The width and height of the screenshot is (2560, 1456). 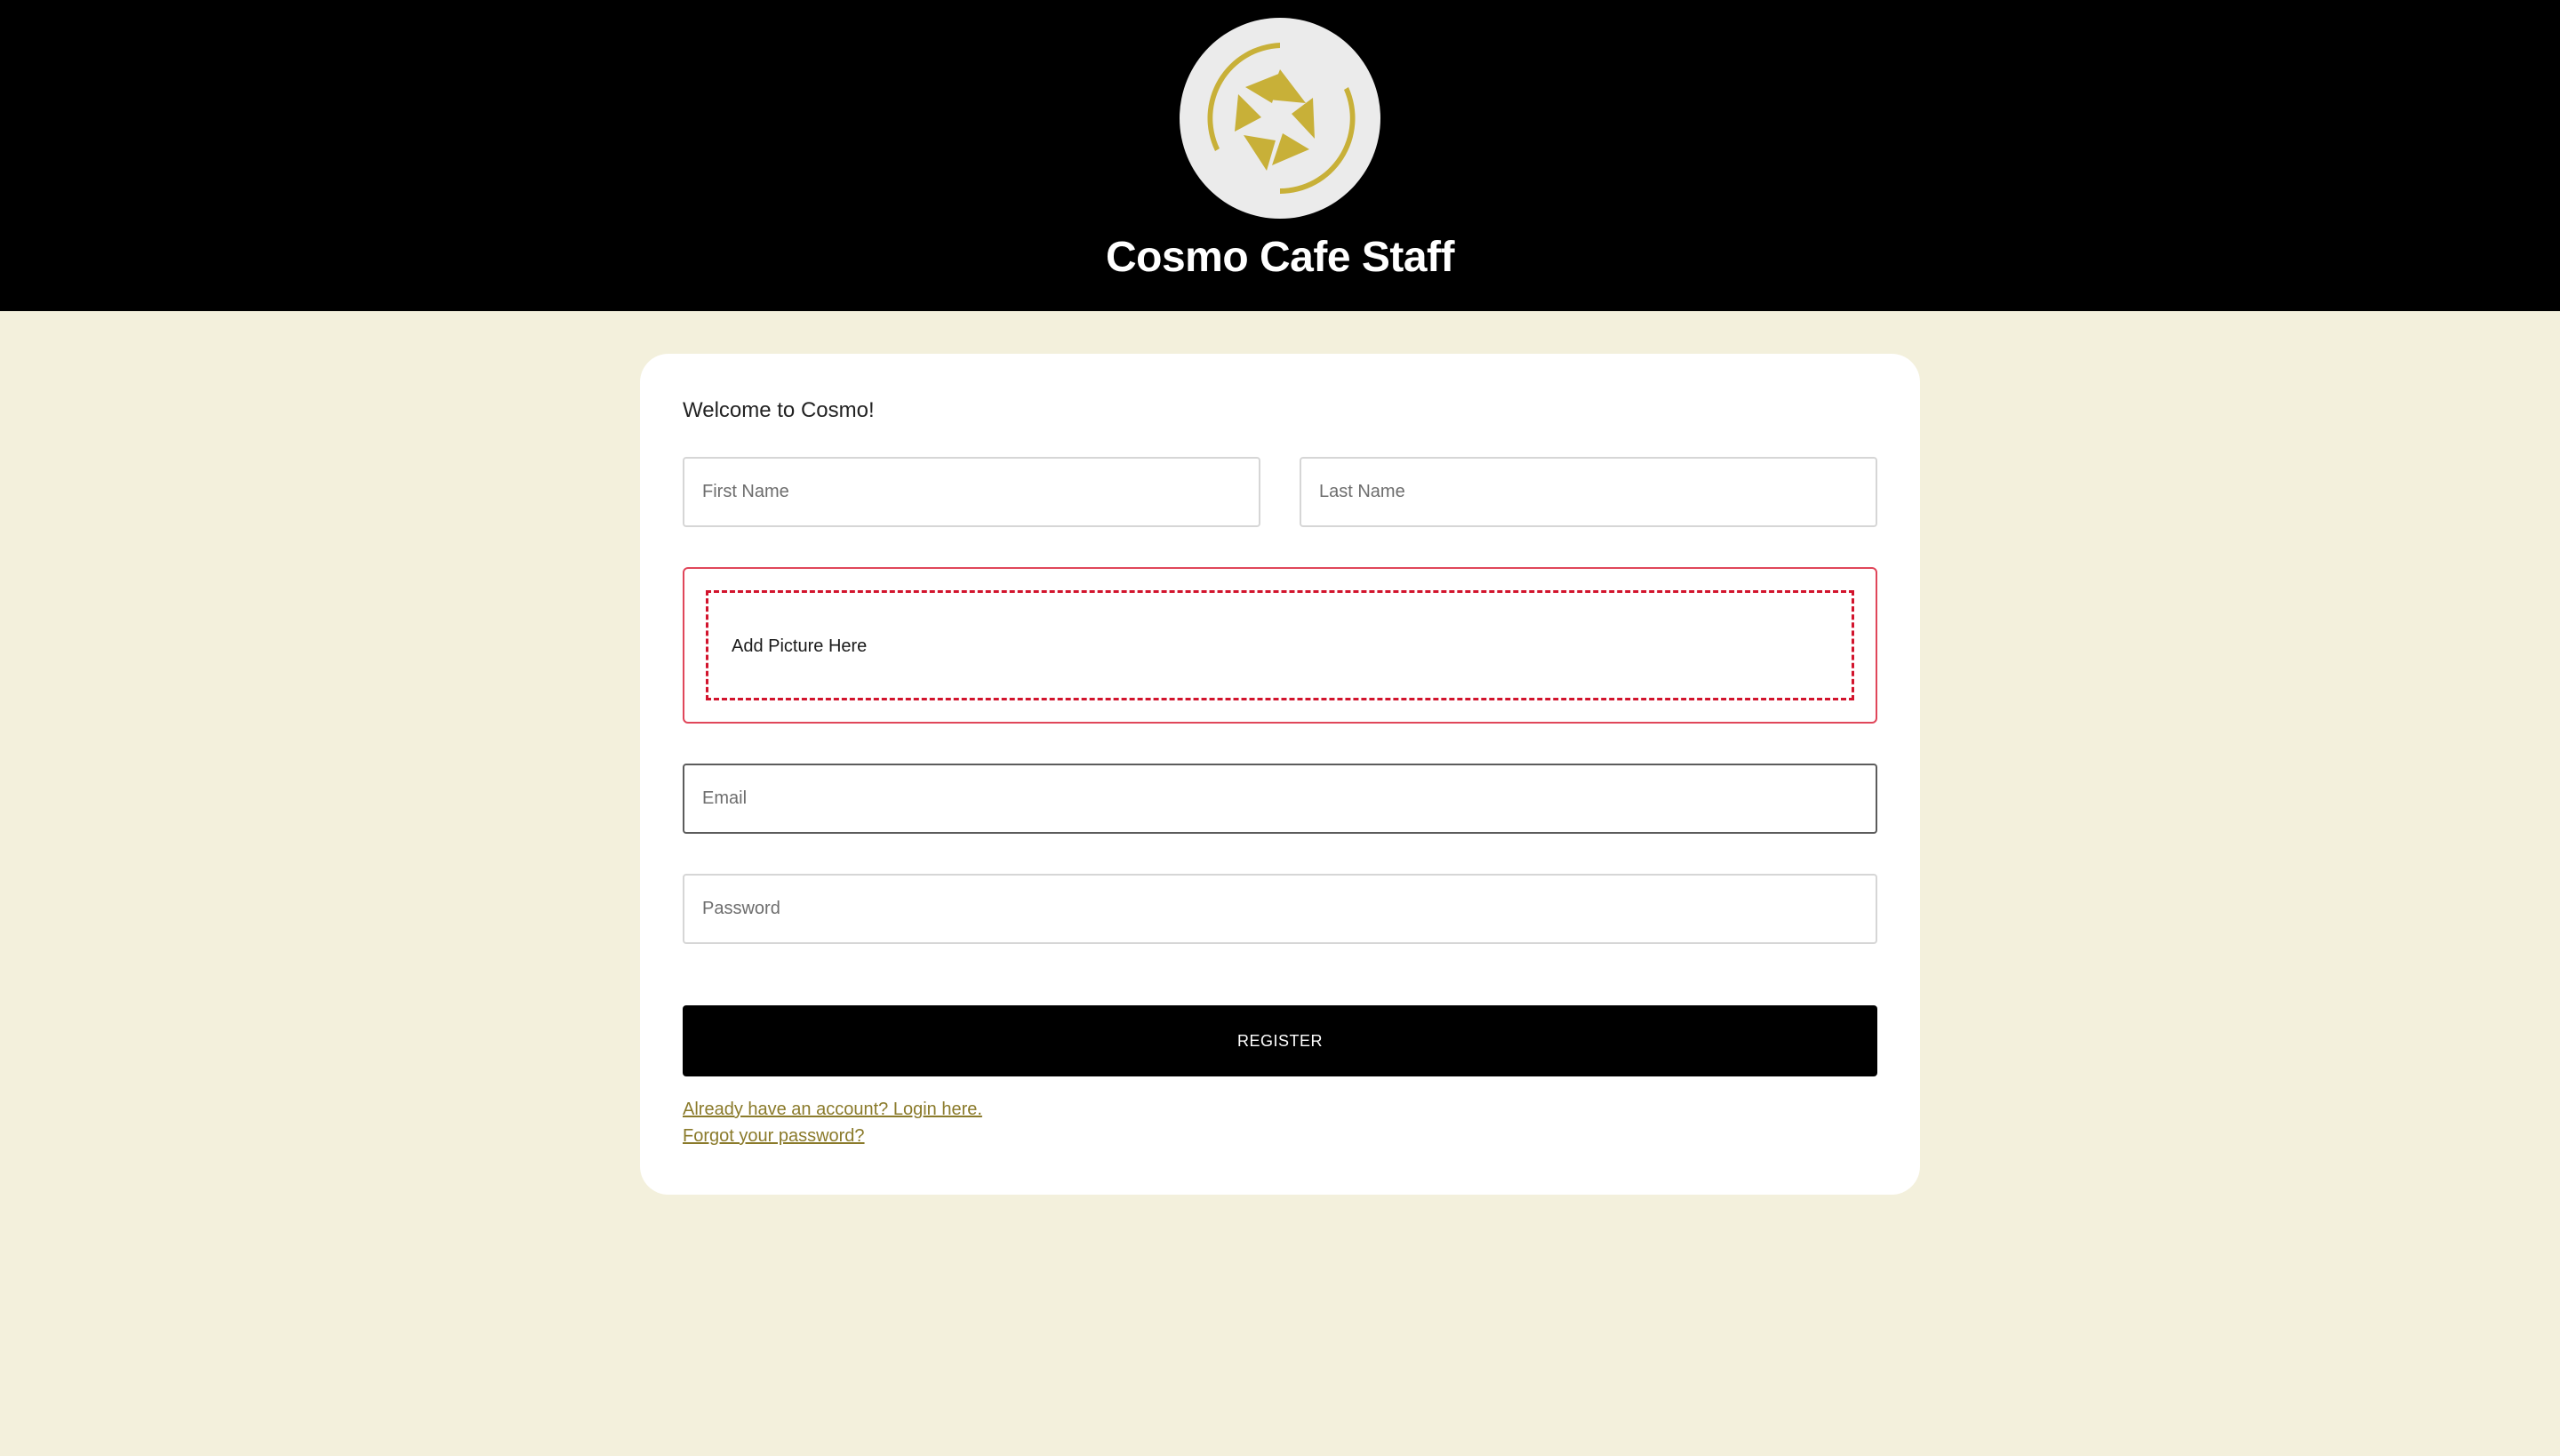 I want to click on picture-dropzone: Add Picture Here, so click(x=1280, y=645).